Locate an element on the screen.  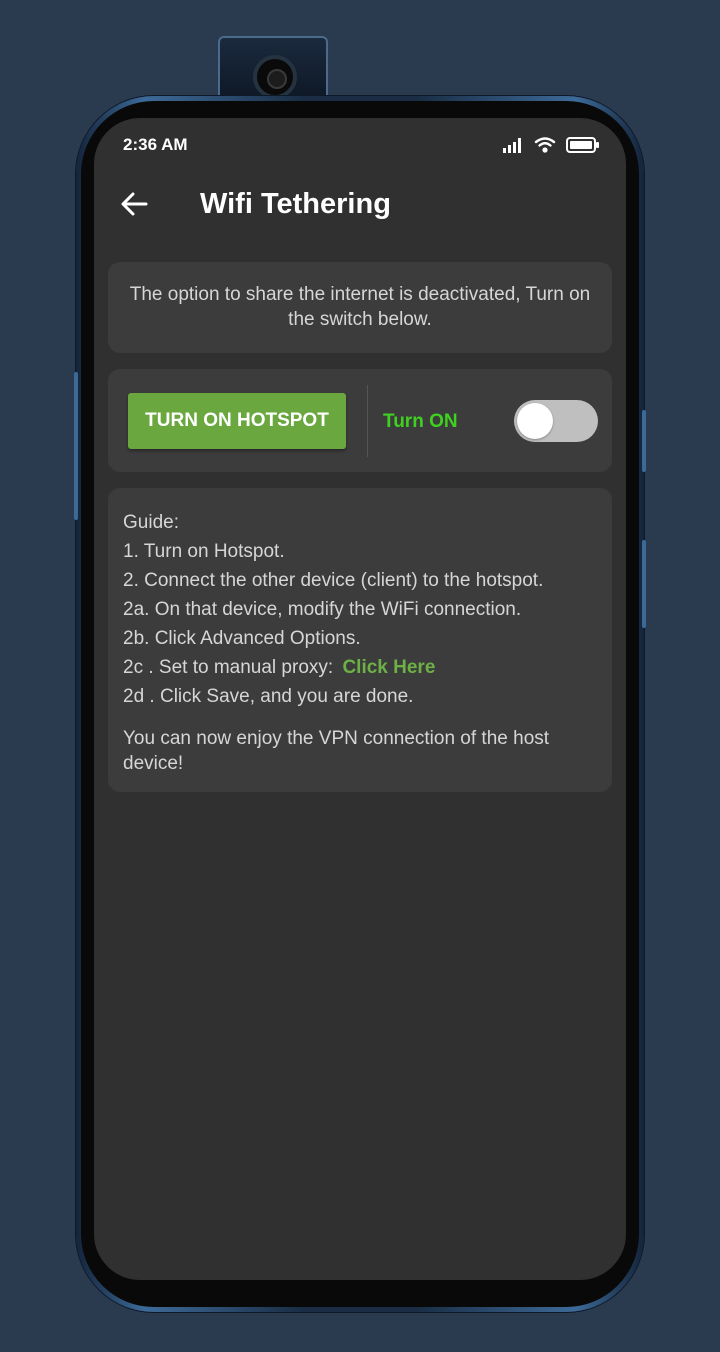
wifi-icon is located at coordinates (545, 145).